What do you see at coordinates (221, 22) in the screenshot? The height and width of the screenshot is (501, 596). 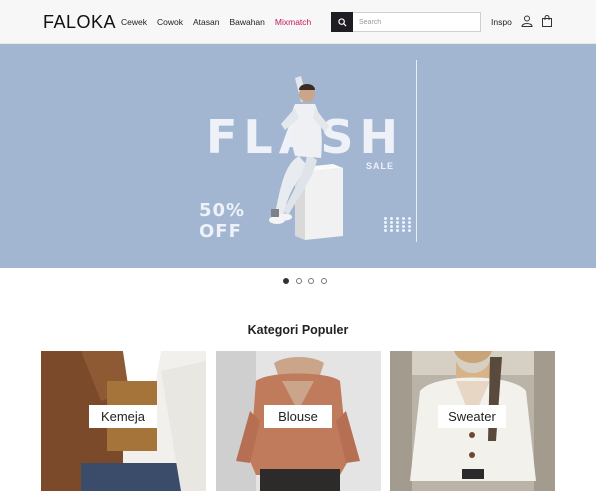 I see `main-nav: Cewek Cowok Atasan Bawahan Mixmatch` at bounding box center [221, 22].